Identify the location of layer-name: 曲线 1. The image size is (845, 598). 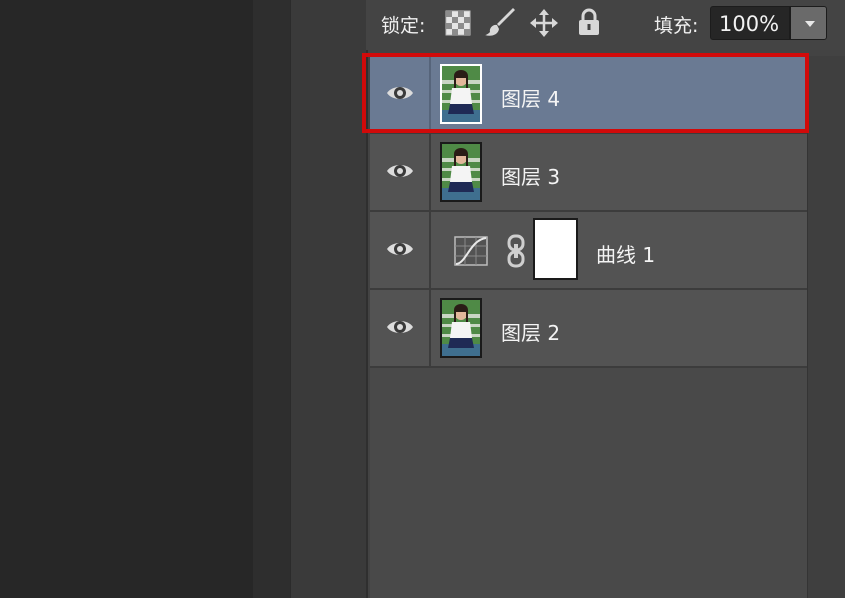
(625, 253).